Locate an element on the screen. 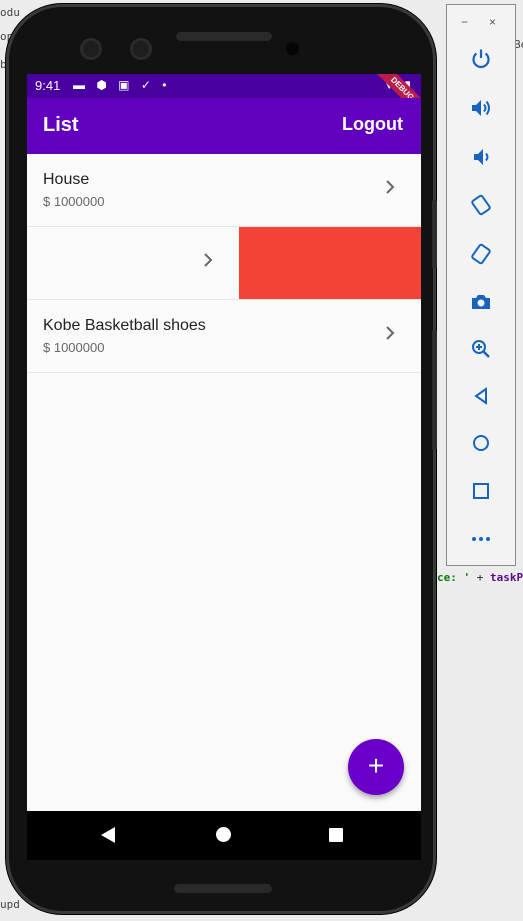  status-bar: 9:41 ▬ ⬢ ▣ ✓ • ▼◢▮ DEBUG is located at coordinates (224, 100).